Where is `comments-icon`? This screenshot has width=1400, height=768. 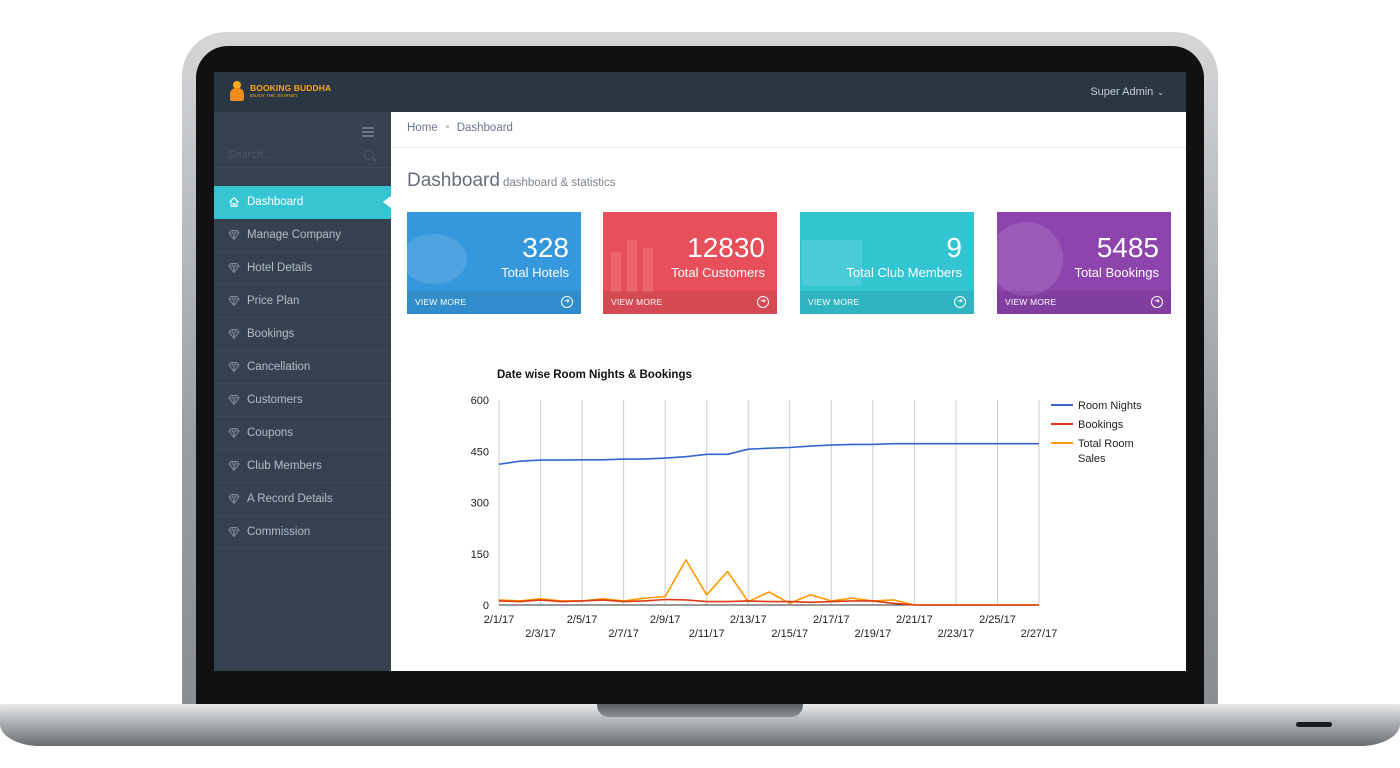 comments-icon is located at coordinates (437, 259).